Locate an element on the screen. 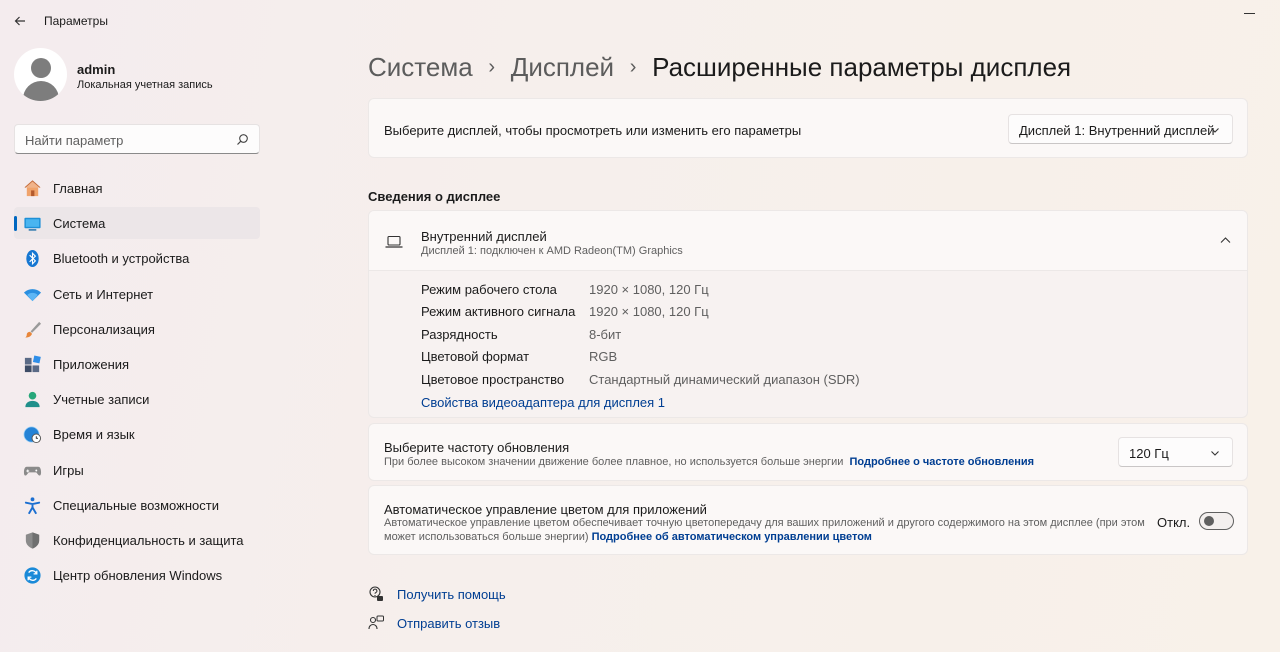  laptop-icon is located at coordinates (394, 241).